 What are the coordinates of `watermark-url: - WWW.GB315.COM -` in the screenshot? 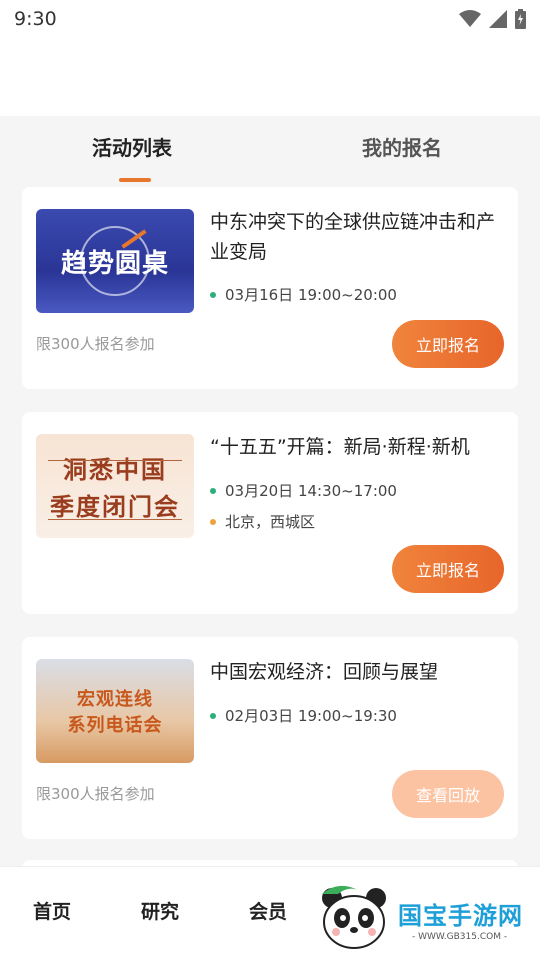 It's located at (460, 937).